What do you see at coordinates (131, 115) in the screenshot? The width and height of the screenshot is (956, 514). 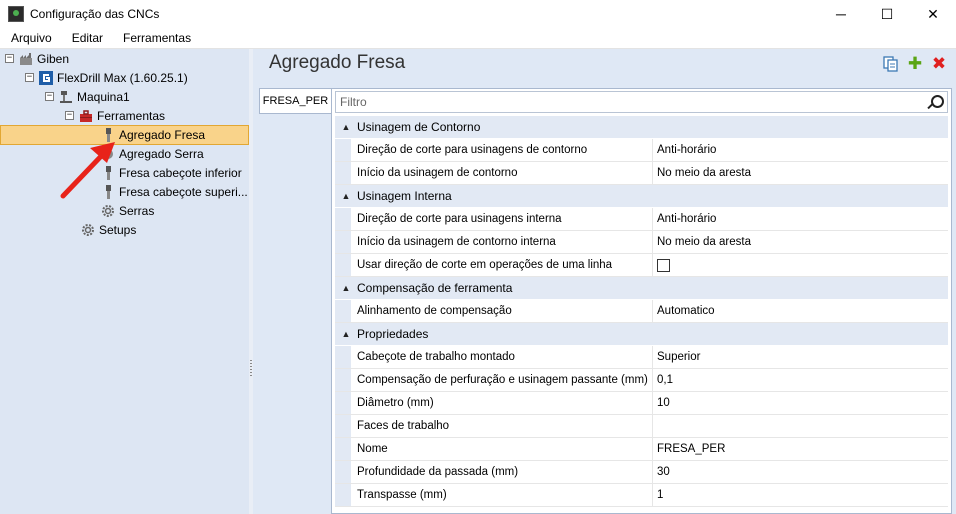 I see `tree-label-ferramentas: Ferramentas` at bounding box center [131, 115].